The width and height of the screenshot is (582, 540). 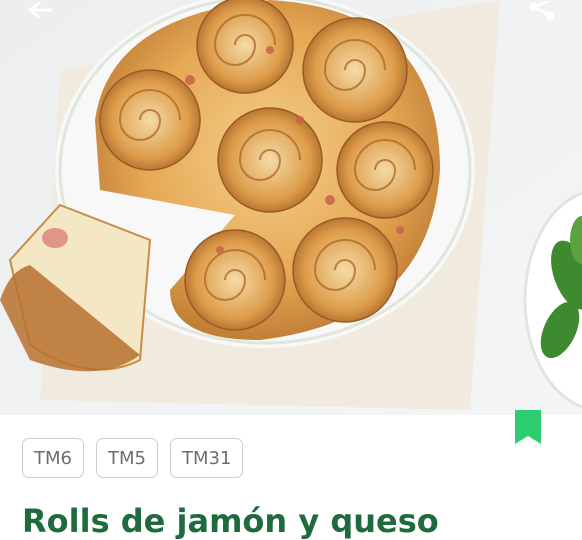 What do you see at coordinates (230, 521) in the screenshot?
I see `recipe-title: Rolls de jamón y queso` at bounding box center [230, 521].